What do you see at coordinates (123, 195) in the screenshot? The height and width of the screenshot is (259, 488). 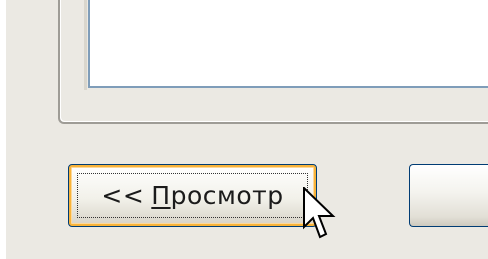 I see `preview-button-prefix: <<` at bounding box center [123, 195].